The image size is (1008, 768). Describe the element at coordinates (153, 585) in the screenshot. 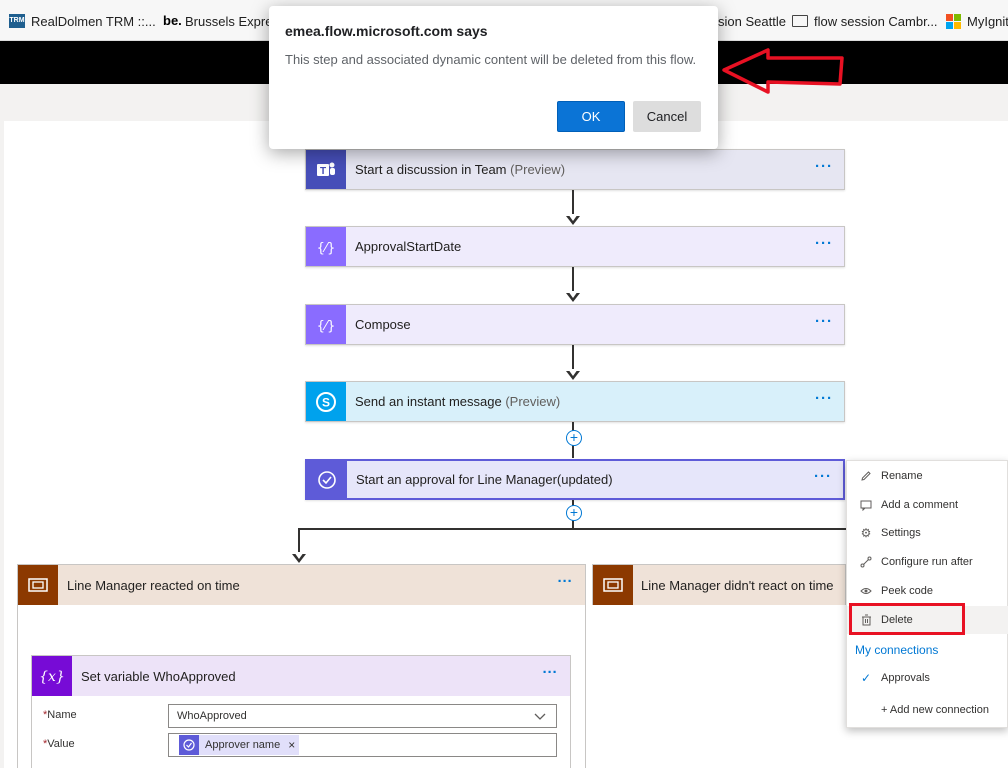

I see `scope-title: Line Manager reacted on time` at that location.